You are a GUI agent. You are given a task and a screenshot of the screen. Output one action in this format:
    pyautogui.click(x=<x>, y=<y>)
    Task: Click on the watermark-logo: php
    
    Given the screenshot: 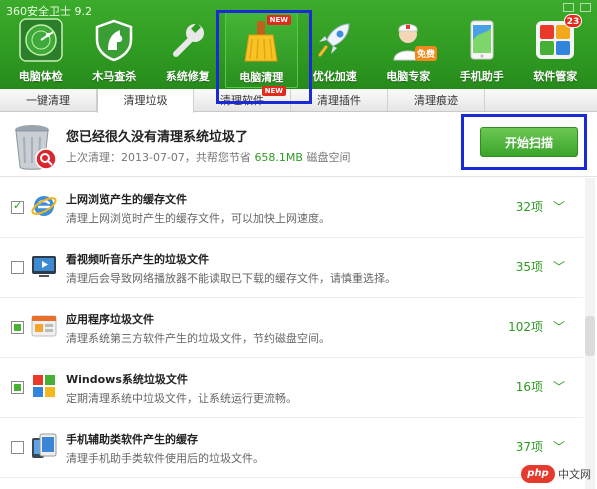 What is the action you would take?
    pyautogui.click(x=538, y=474)
    